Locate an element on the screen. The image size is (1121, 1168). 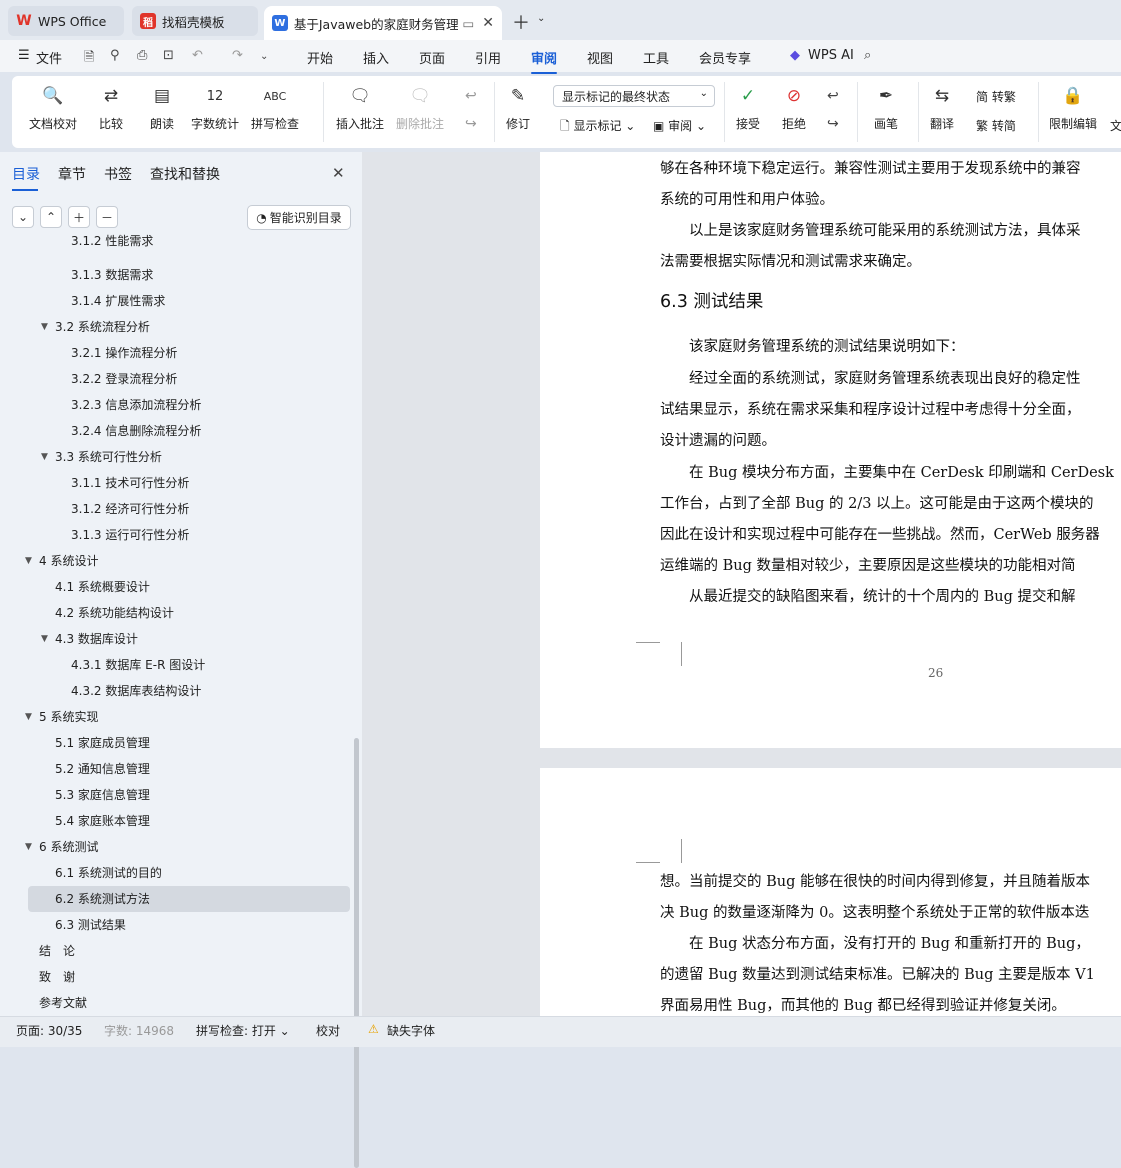
menu-wps-ai: WPS AI is located at coordinates (831, 55).